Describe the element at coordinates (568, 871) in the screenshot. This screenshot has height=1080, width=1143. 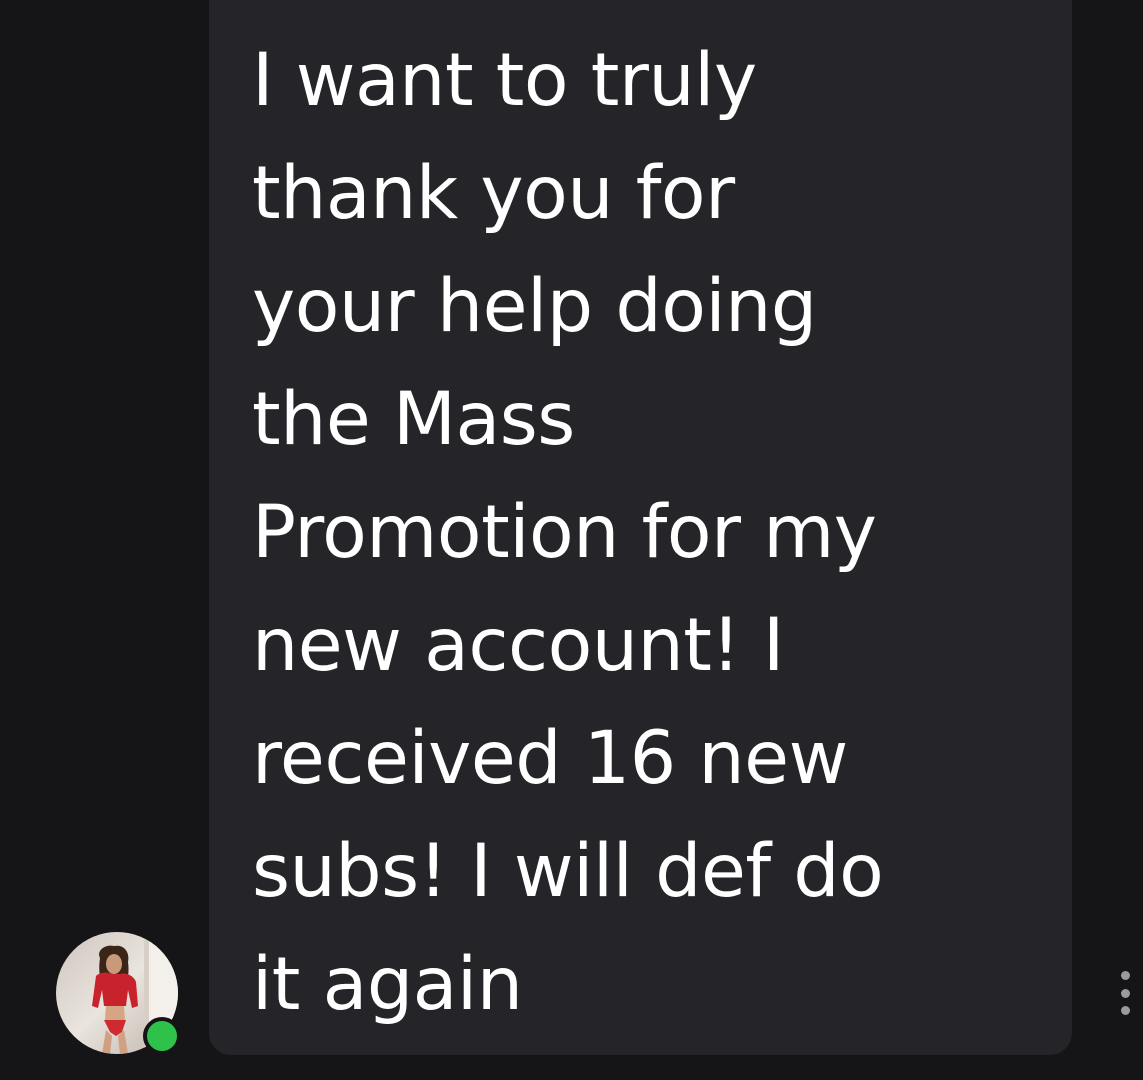
I see `message-line: subs! I will def do` at that location.